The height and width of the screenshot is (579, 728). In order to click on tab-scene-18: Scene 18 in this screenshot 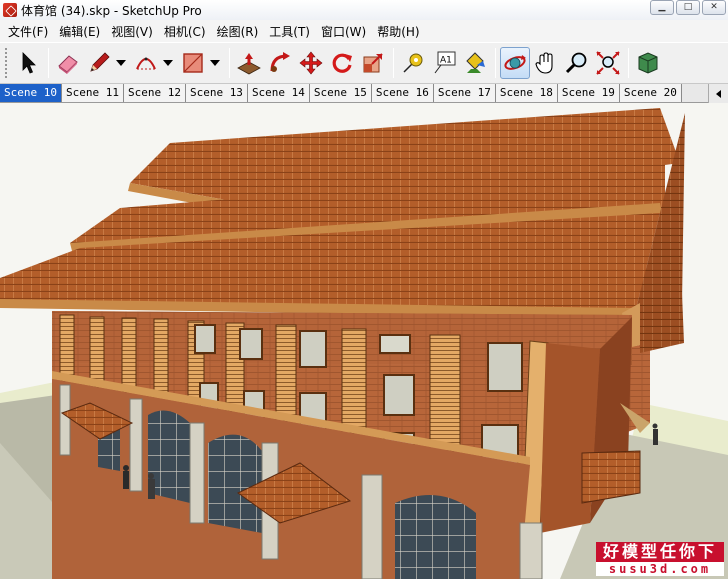, I will do `click(526, 93)`.